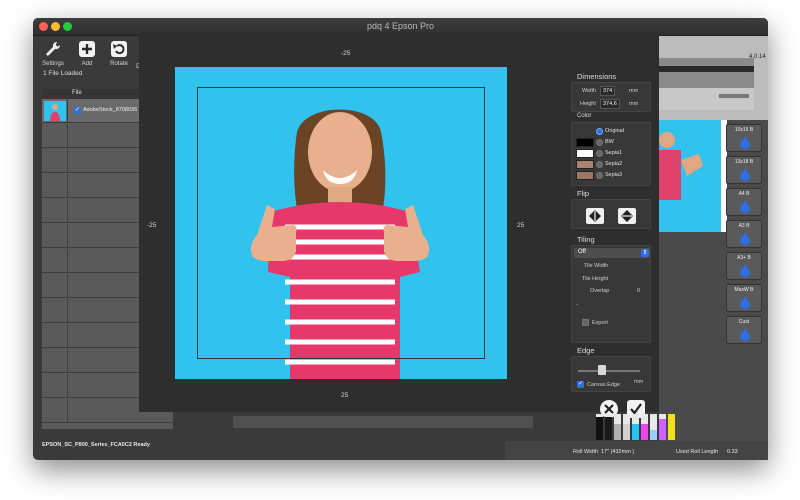 This screenshot has height=500, width=800. I want to click on paper-size-custom-button: Cust, so click(744, 330).